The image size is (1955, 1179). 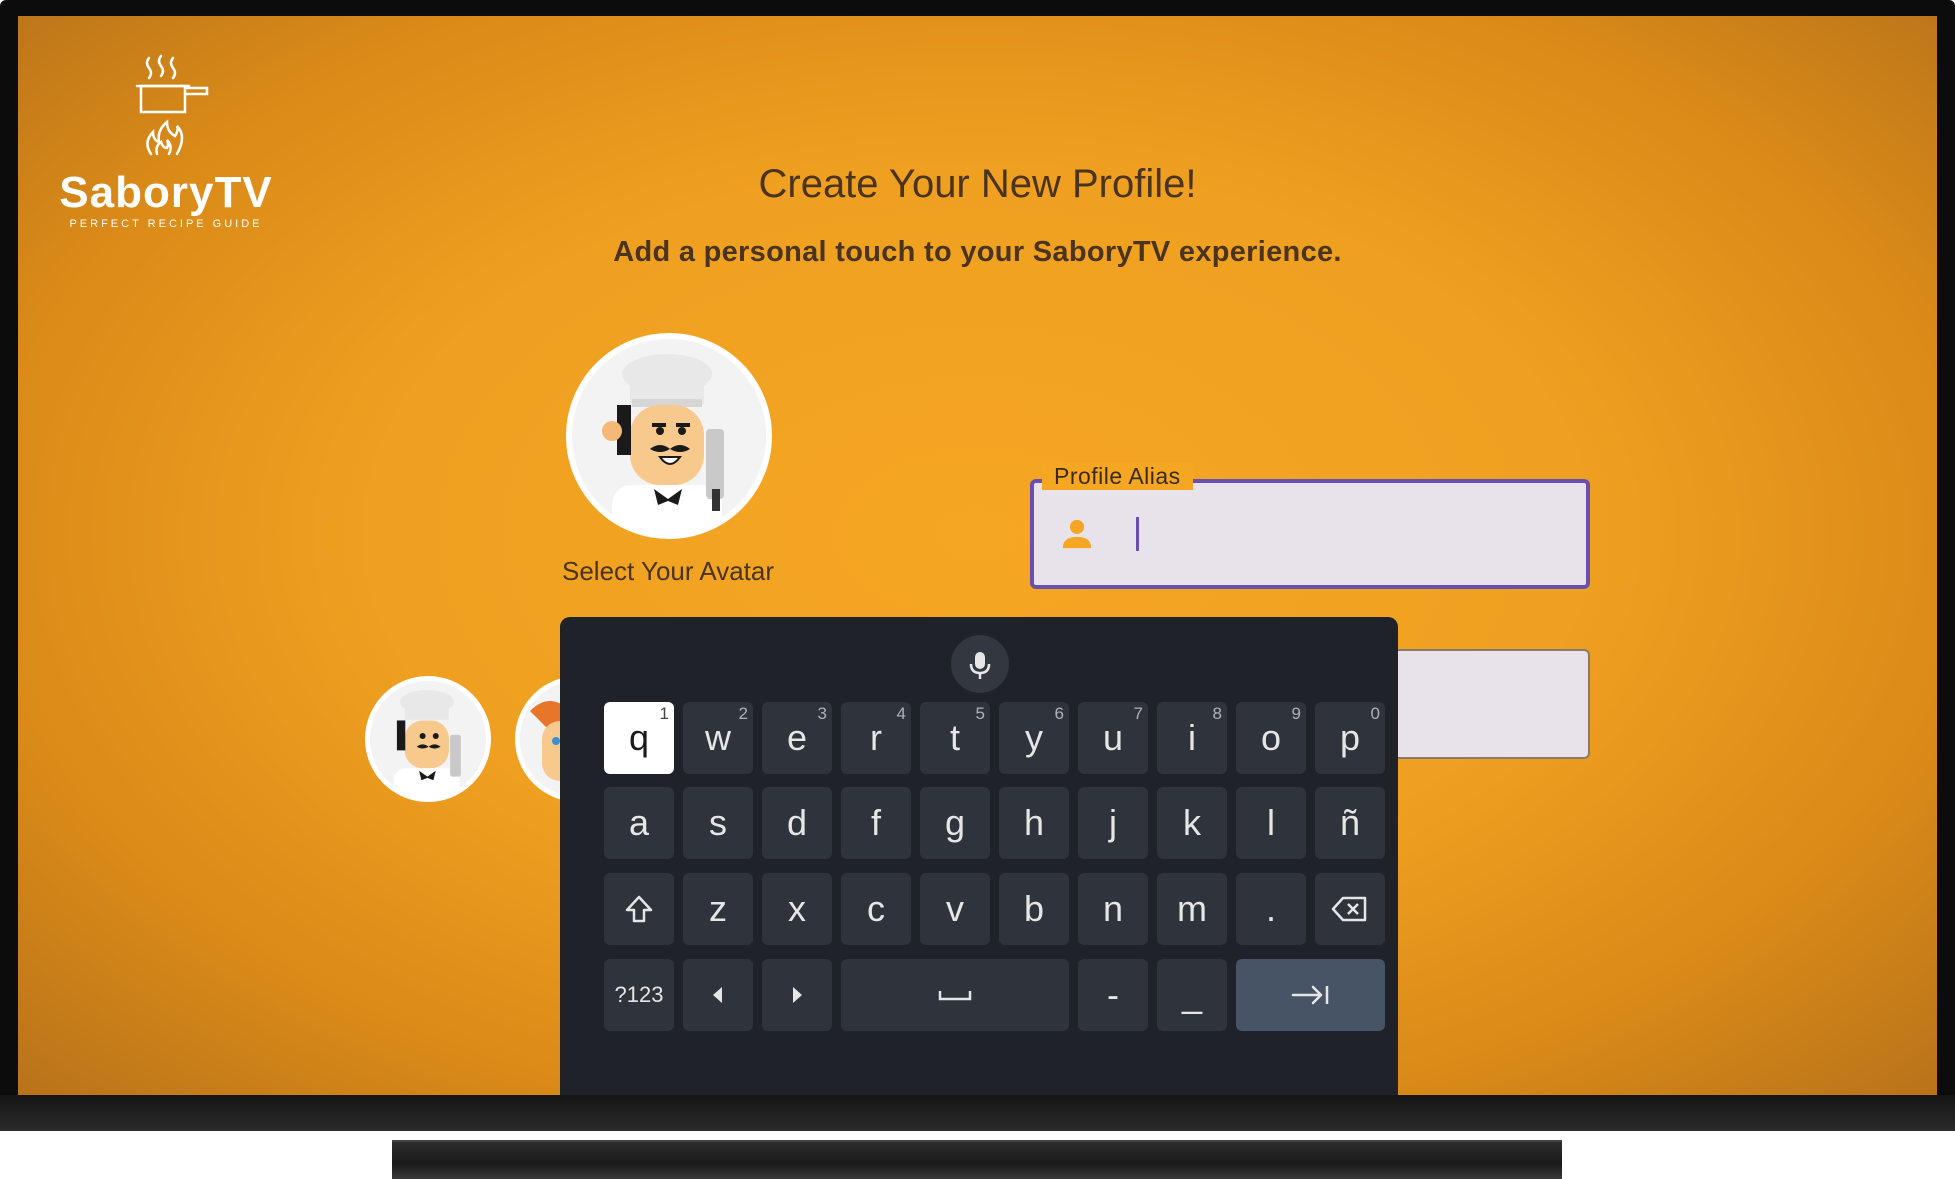 I want to click on arrow-right-icon, so click(x=797, y=995).